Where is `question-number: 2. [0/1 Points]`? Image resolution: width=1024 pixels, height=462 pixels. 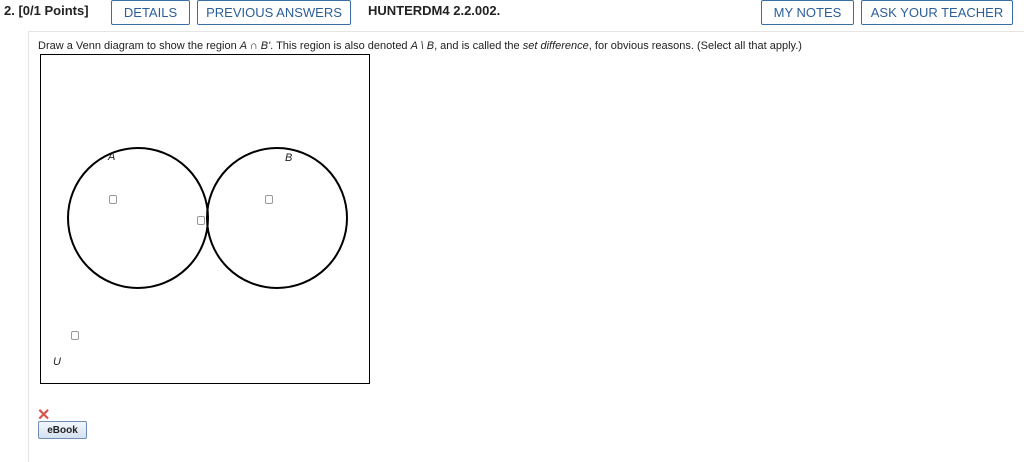 question-number: 2. [0/1 Points] is located at coordinates (46, 10).